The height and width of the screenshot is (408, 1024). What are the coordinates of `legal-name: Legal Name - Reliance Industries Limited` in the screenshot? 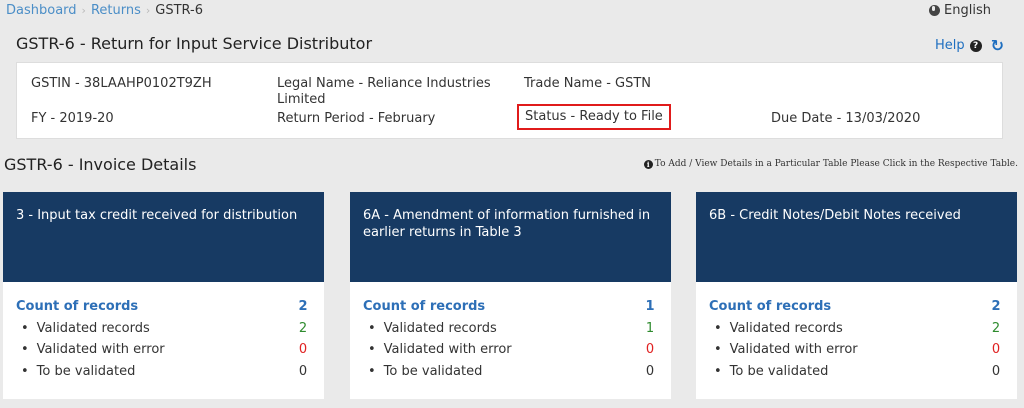 It's located at (384, 91).